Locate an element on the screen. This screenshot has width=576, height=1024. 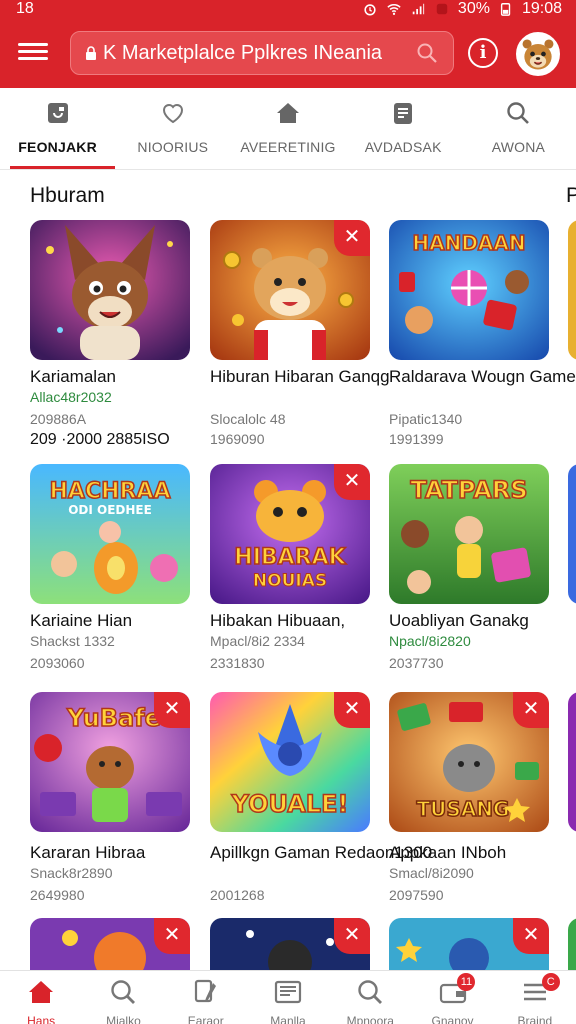
search-bar: K Marketplalce Pplkres INeania is located at coordinates (262, 53).